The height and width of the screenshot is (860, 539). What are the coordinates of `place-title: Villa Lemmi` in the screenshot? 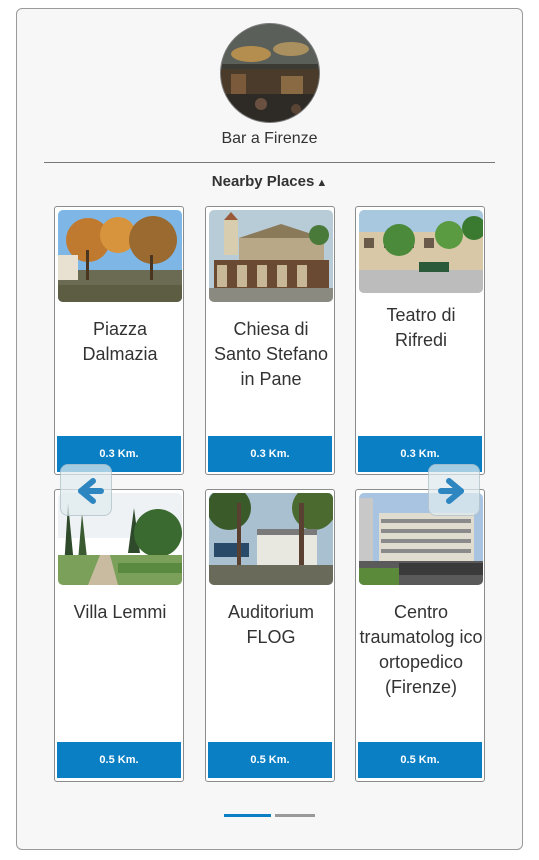 It's located at (120, 612).